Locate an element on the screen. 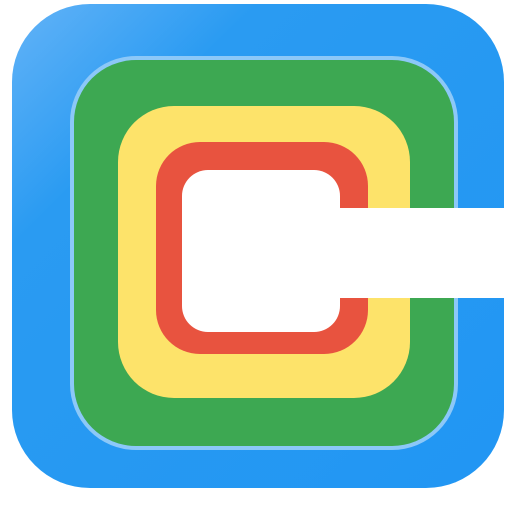  c-opening-cut is located at coordinates (426, 253).